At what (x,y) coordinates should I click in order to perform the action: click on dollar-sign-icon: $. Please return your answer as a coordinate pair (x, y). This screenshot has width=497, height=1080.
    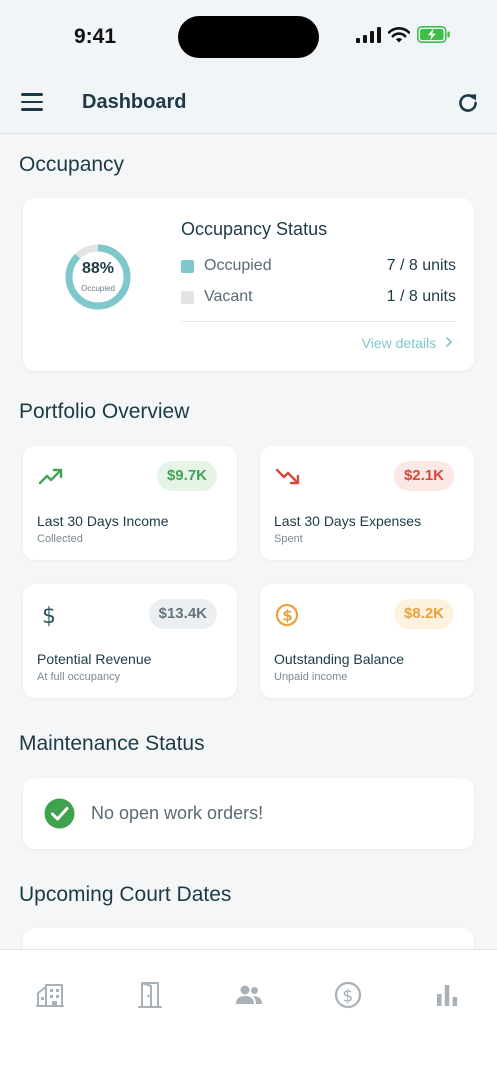
    Looking at the image, I should click on (49, 616).